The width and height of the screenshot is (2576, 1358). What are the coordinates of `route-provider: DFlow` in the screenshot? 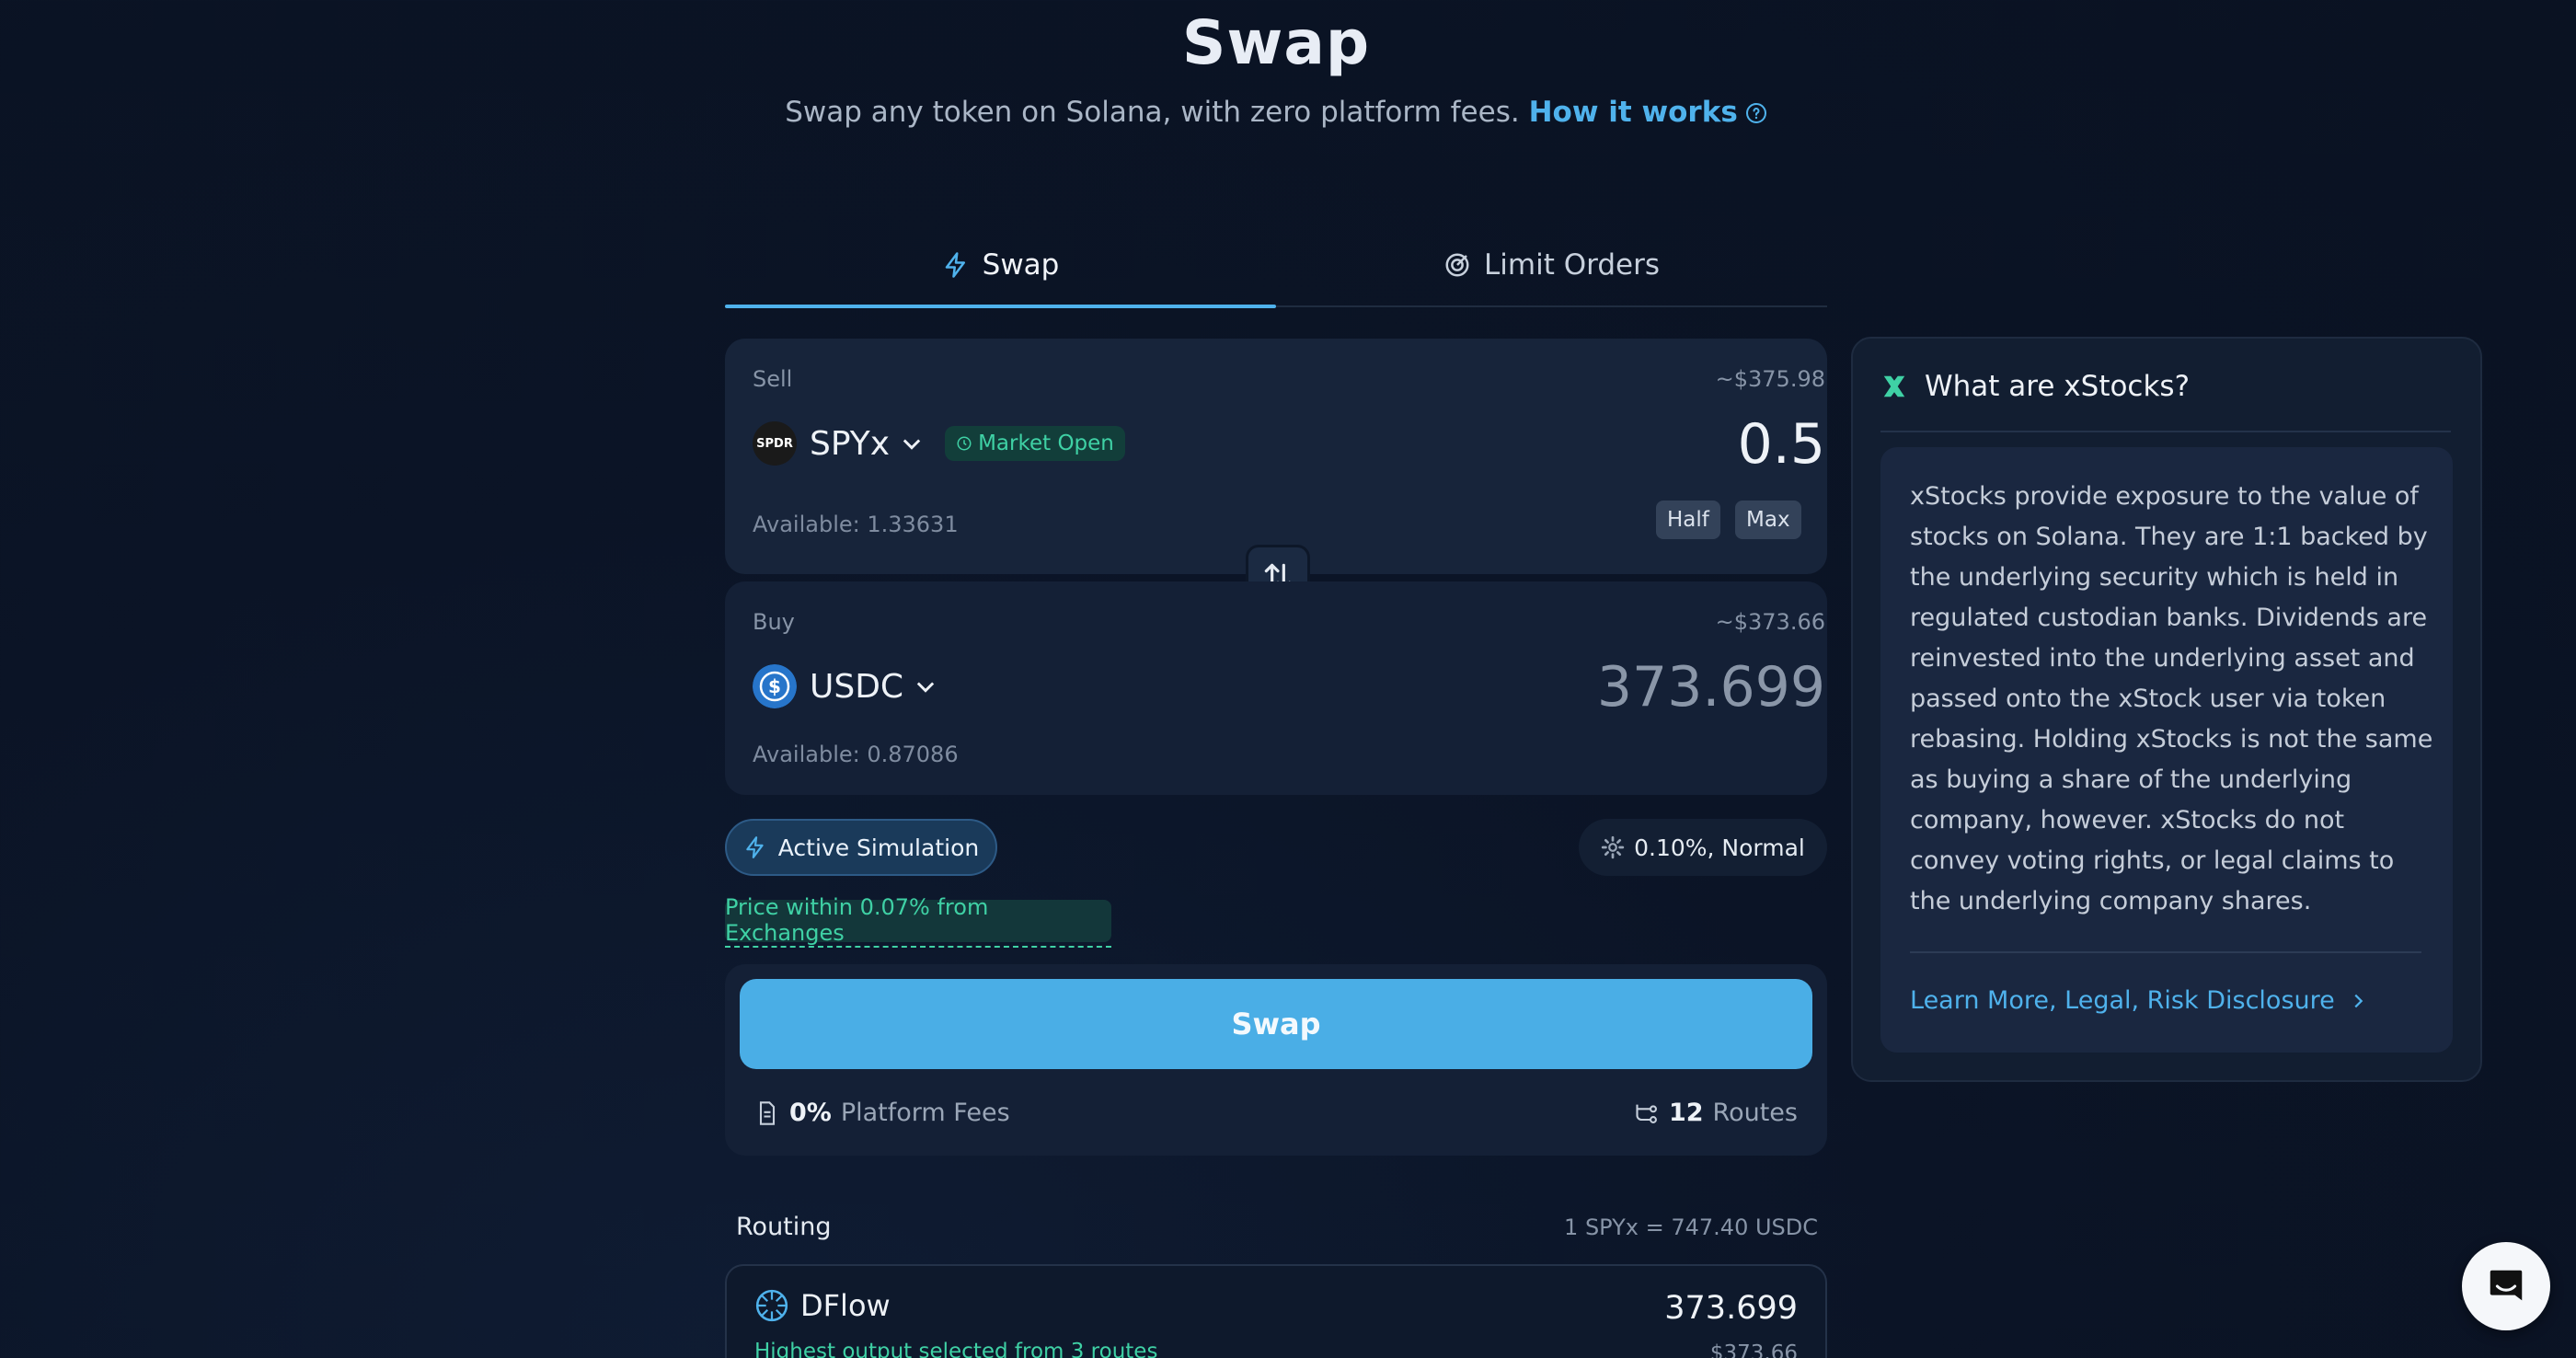 It's located at (822, 1305).